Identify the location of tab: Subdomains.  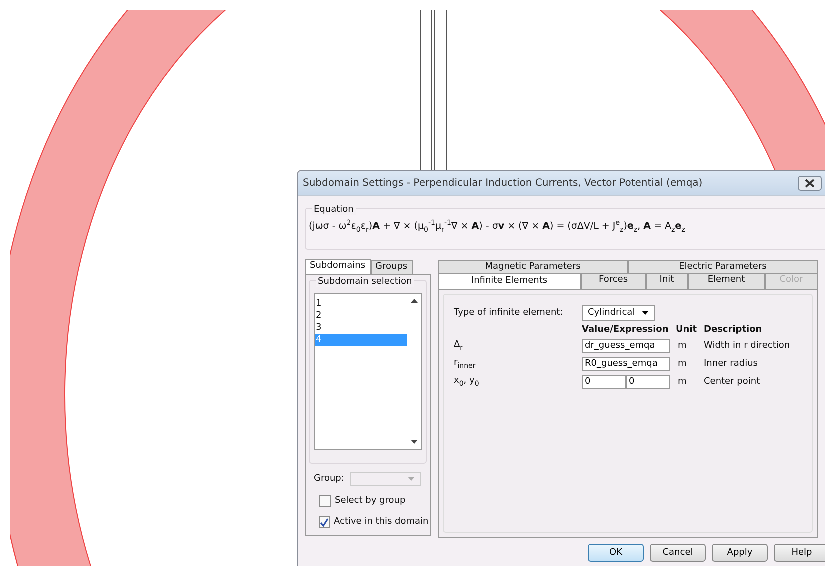
(338, 266).